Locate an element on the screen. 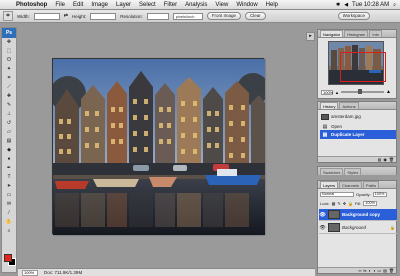 This screenshot has height=276, width=400. navigator-thumbnail is located at coordinates (357, 63).